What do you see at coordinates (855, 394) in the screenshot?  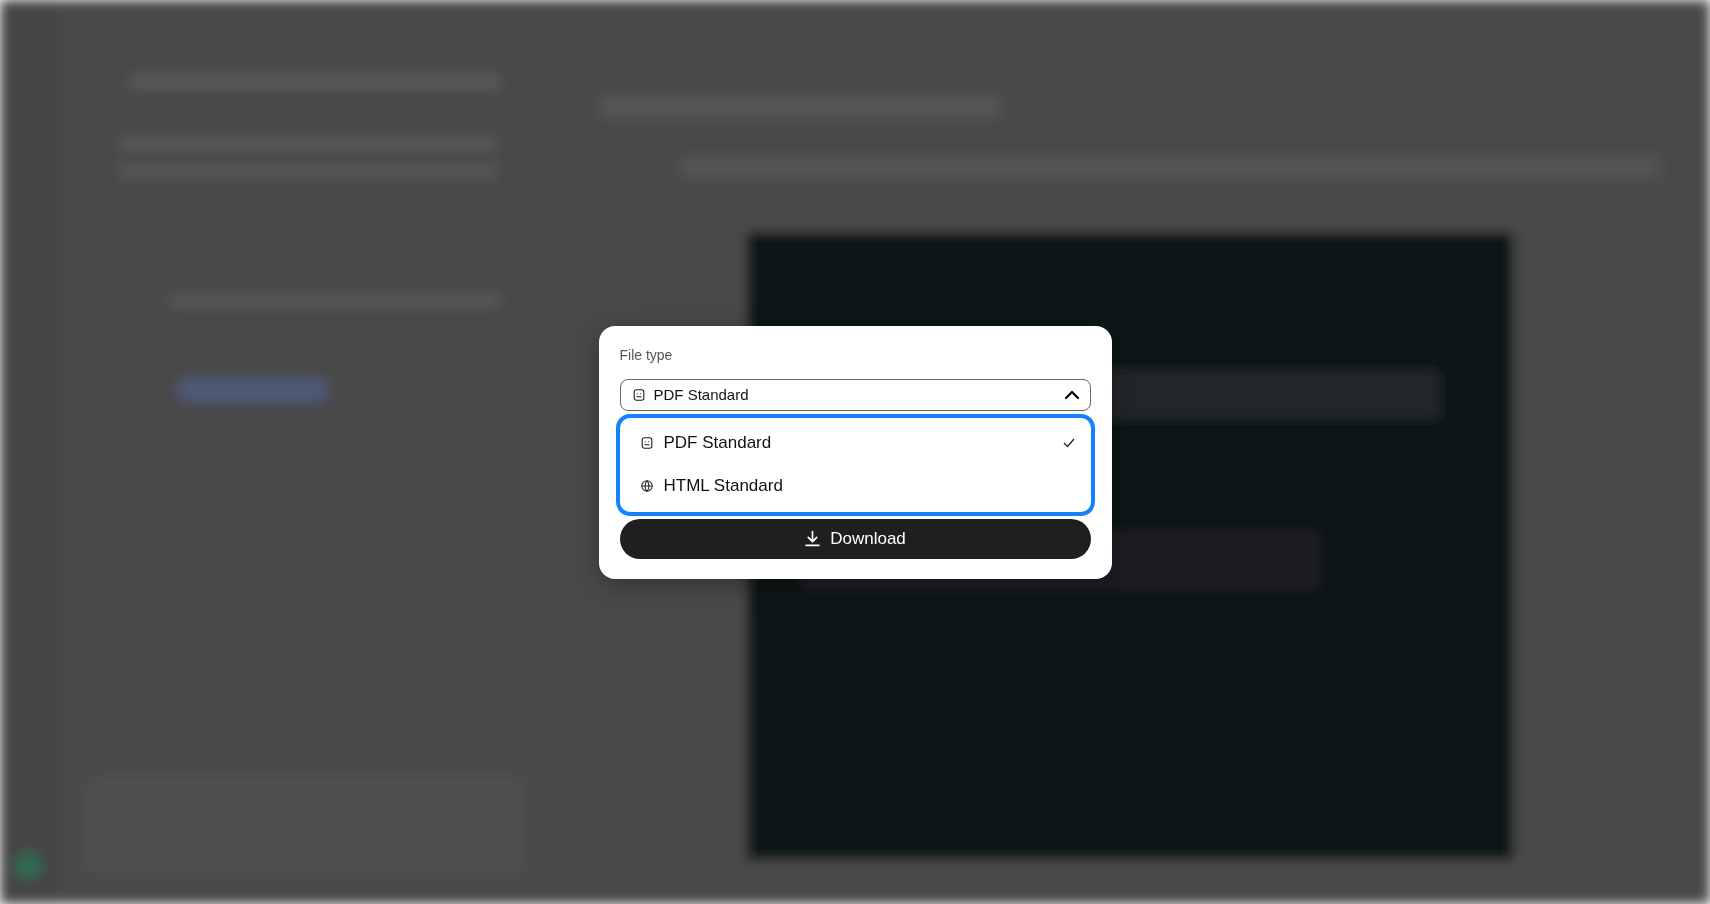 I see `file-type-select: PDF Standard` at bounding box center [855, 394].